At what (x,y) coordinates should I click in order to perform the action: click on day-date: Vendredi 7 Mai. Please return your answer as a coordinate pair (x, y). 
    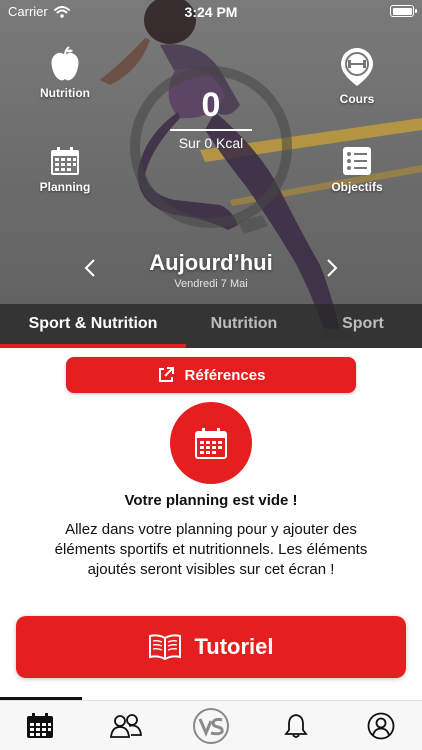
    Looking at the image, I should click on (211, 284).